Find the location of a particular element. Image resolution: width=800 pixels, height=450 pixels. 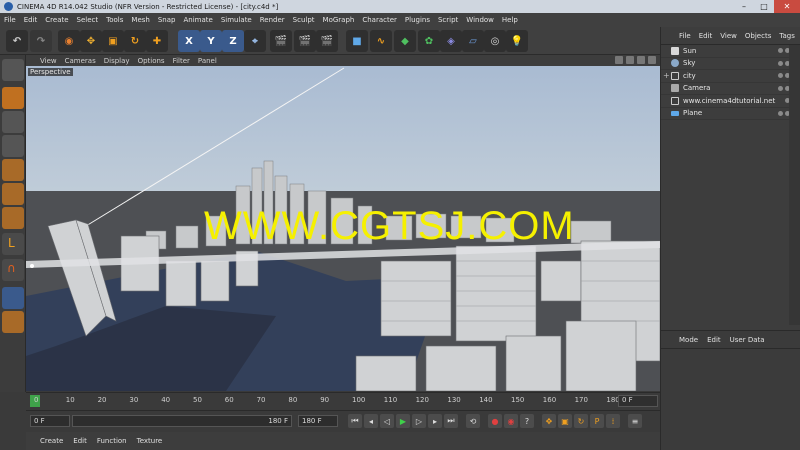

zoom-icon is located at coordinates (630, 60).